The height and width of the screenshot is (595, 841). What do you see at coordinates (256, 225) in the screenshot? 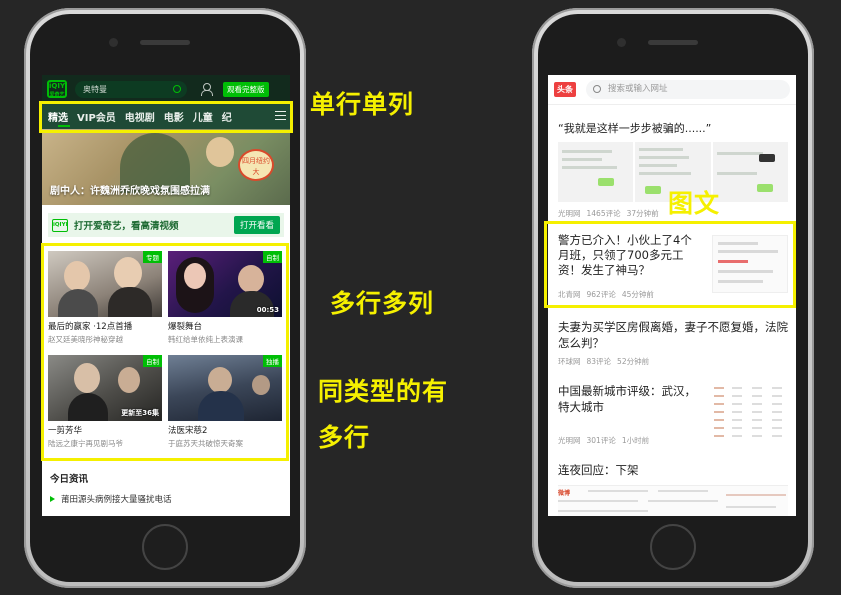
I see `open-app-button: 打开看看` at bounding box center [256, 225].